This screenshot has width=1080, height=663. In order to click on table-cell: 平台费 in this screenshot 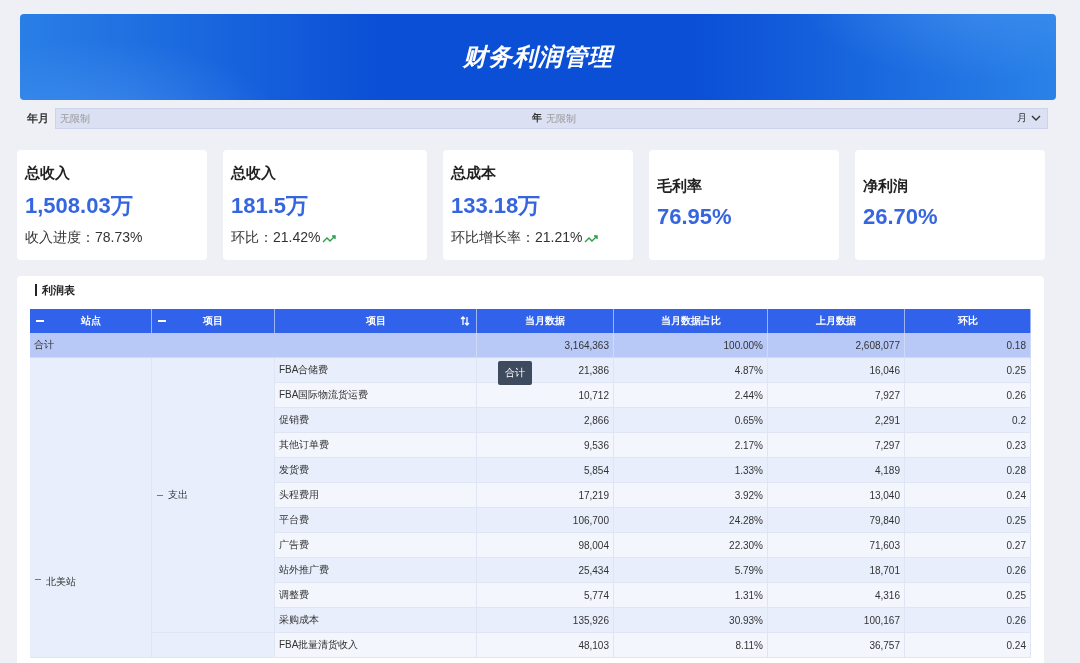, I will do `click(376, 520)`.